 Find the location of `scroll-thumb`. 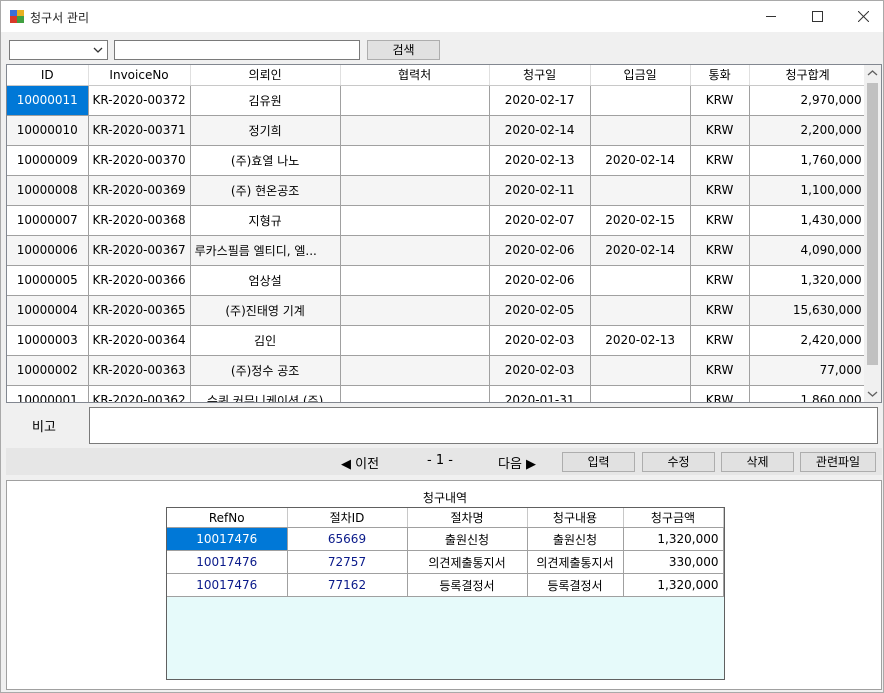

scroll-thumb is located at coordinates (872, 224).